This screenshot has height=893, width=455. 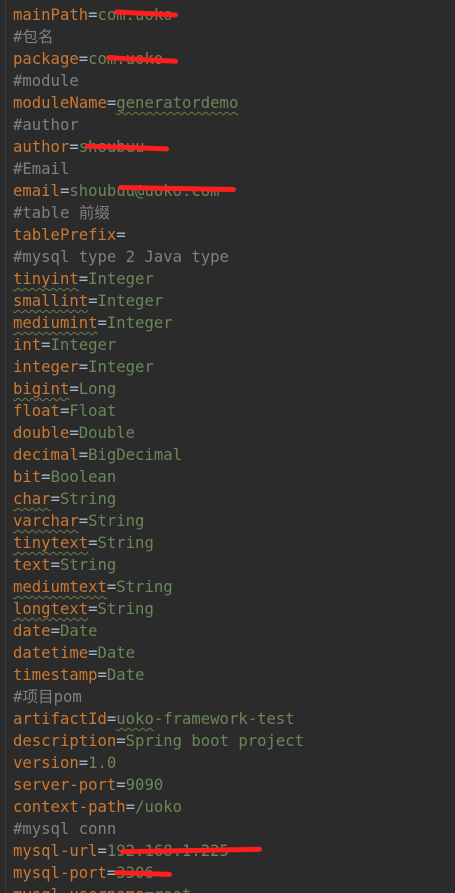 I want to click on property-key: decimal, so click(x=46, y=455).